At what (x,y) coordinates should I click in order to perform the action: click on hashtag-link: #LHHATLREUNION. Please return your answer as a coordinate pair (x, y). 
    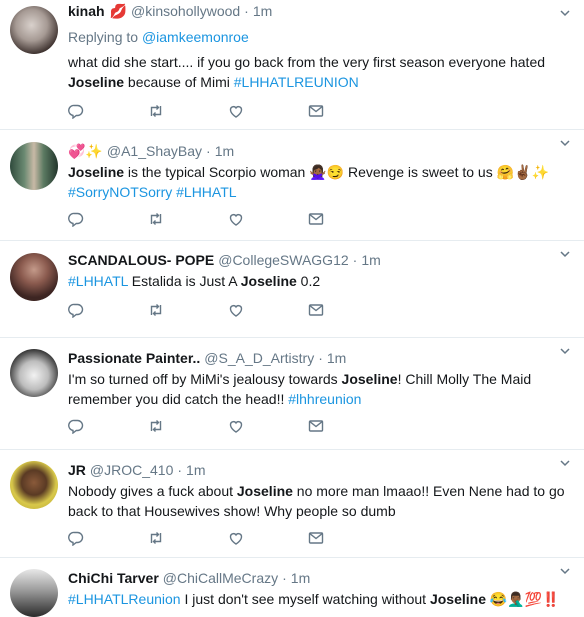
    Looking at the image, I should click on (296, 82).